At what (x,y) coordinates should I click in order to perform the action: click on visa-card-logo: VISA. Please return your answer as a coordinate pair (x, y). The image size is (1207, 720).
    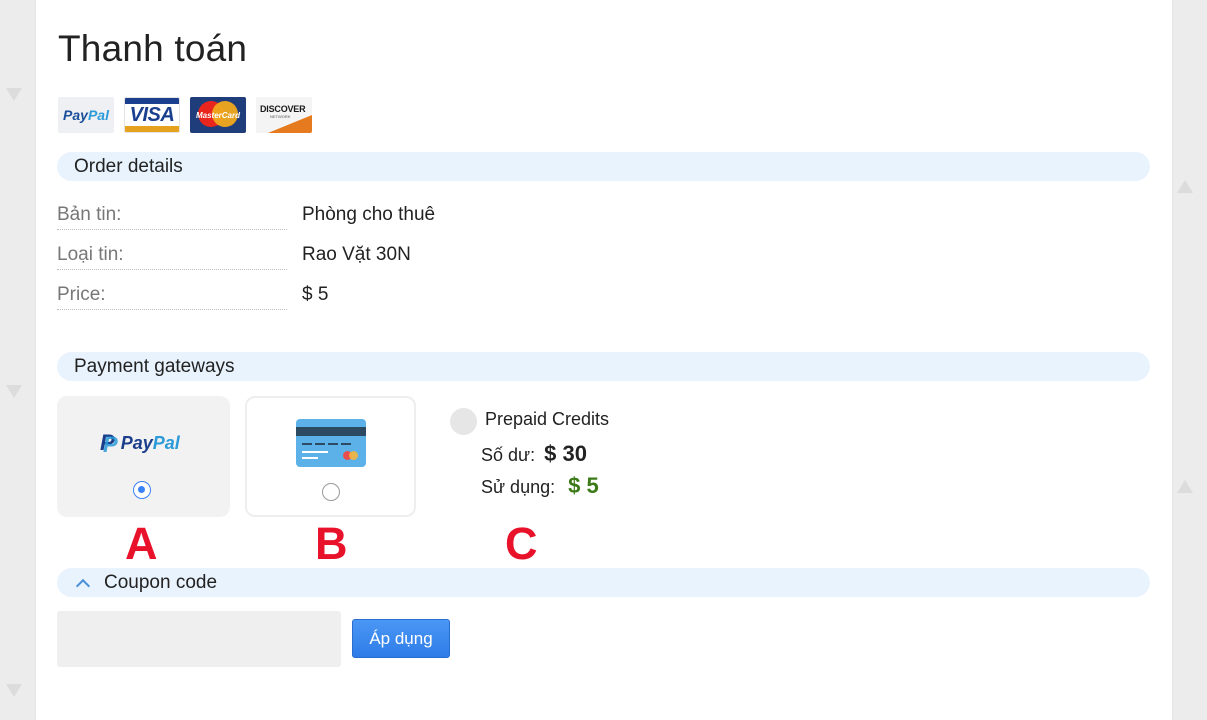
    Looking at the image, I should click on (152, 115).